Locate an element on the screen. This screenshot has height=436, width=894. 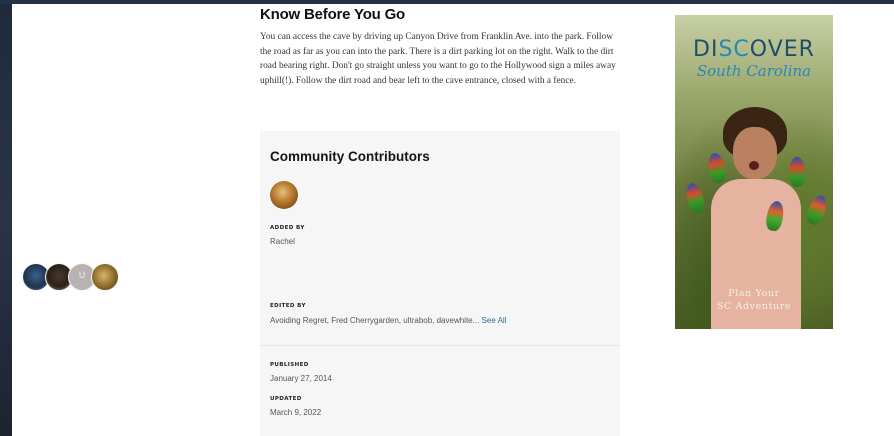
ad-cta: Plan Your SC Adventure is located at coordinates (754, 300).